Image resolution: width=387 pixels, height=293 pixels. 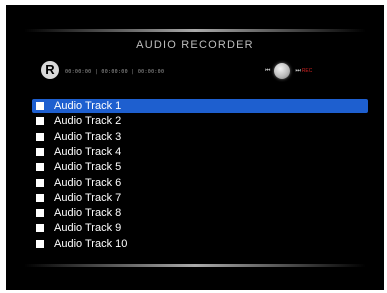 I want to click on track-label: Audio Track 2, so click(x=88, y=121).